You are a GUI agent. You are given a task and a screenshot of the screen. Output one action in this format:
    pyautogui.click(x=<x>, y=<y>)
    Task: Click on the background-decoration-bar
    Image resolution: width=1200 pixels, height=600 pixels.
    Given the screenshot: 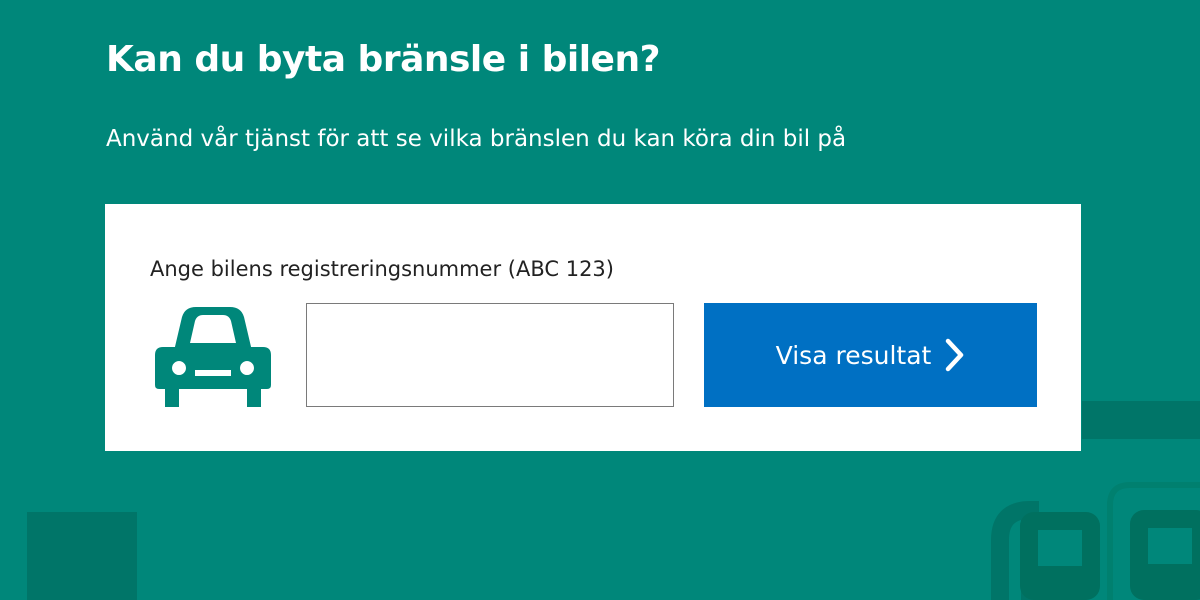 What is the action you would take?
    pyautogui.click(x=1141, y=420)
    